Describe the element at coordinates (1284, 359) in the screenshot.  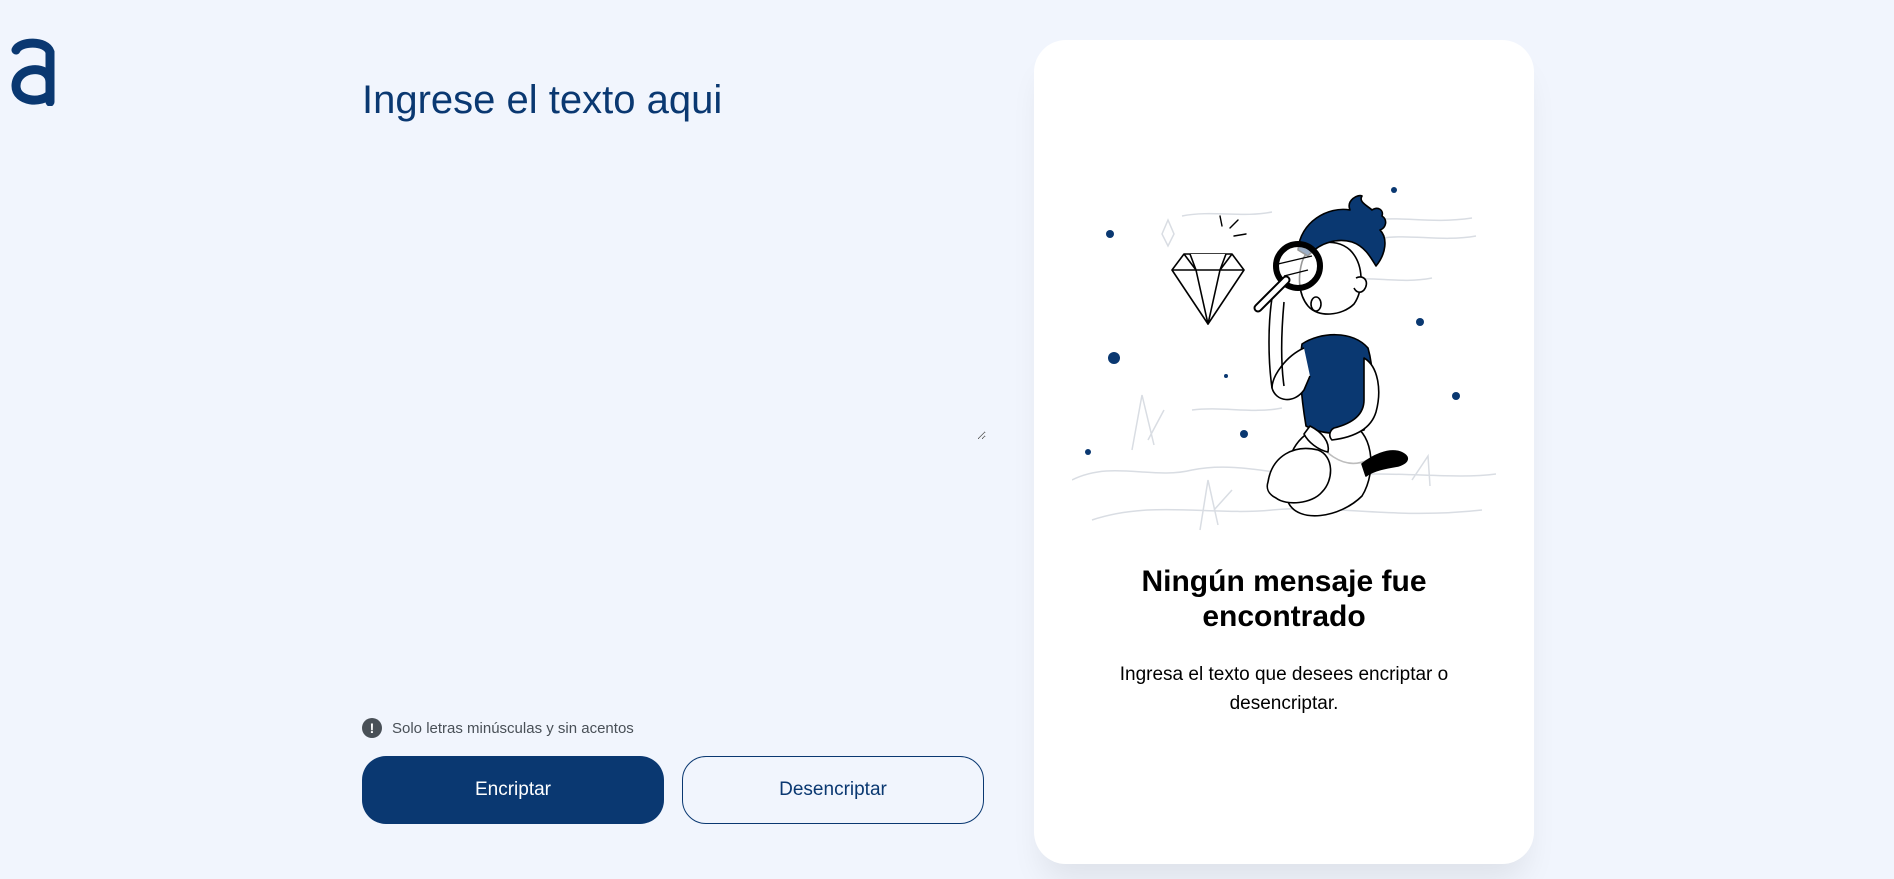
I see `person-with-magnifier-illustration-icon` at that location.